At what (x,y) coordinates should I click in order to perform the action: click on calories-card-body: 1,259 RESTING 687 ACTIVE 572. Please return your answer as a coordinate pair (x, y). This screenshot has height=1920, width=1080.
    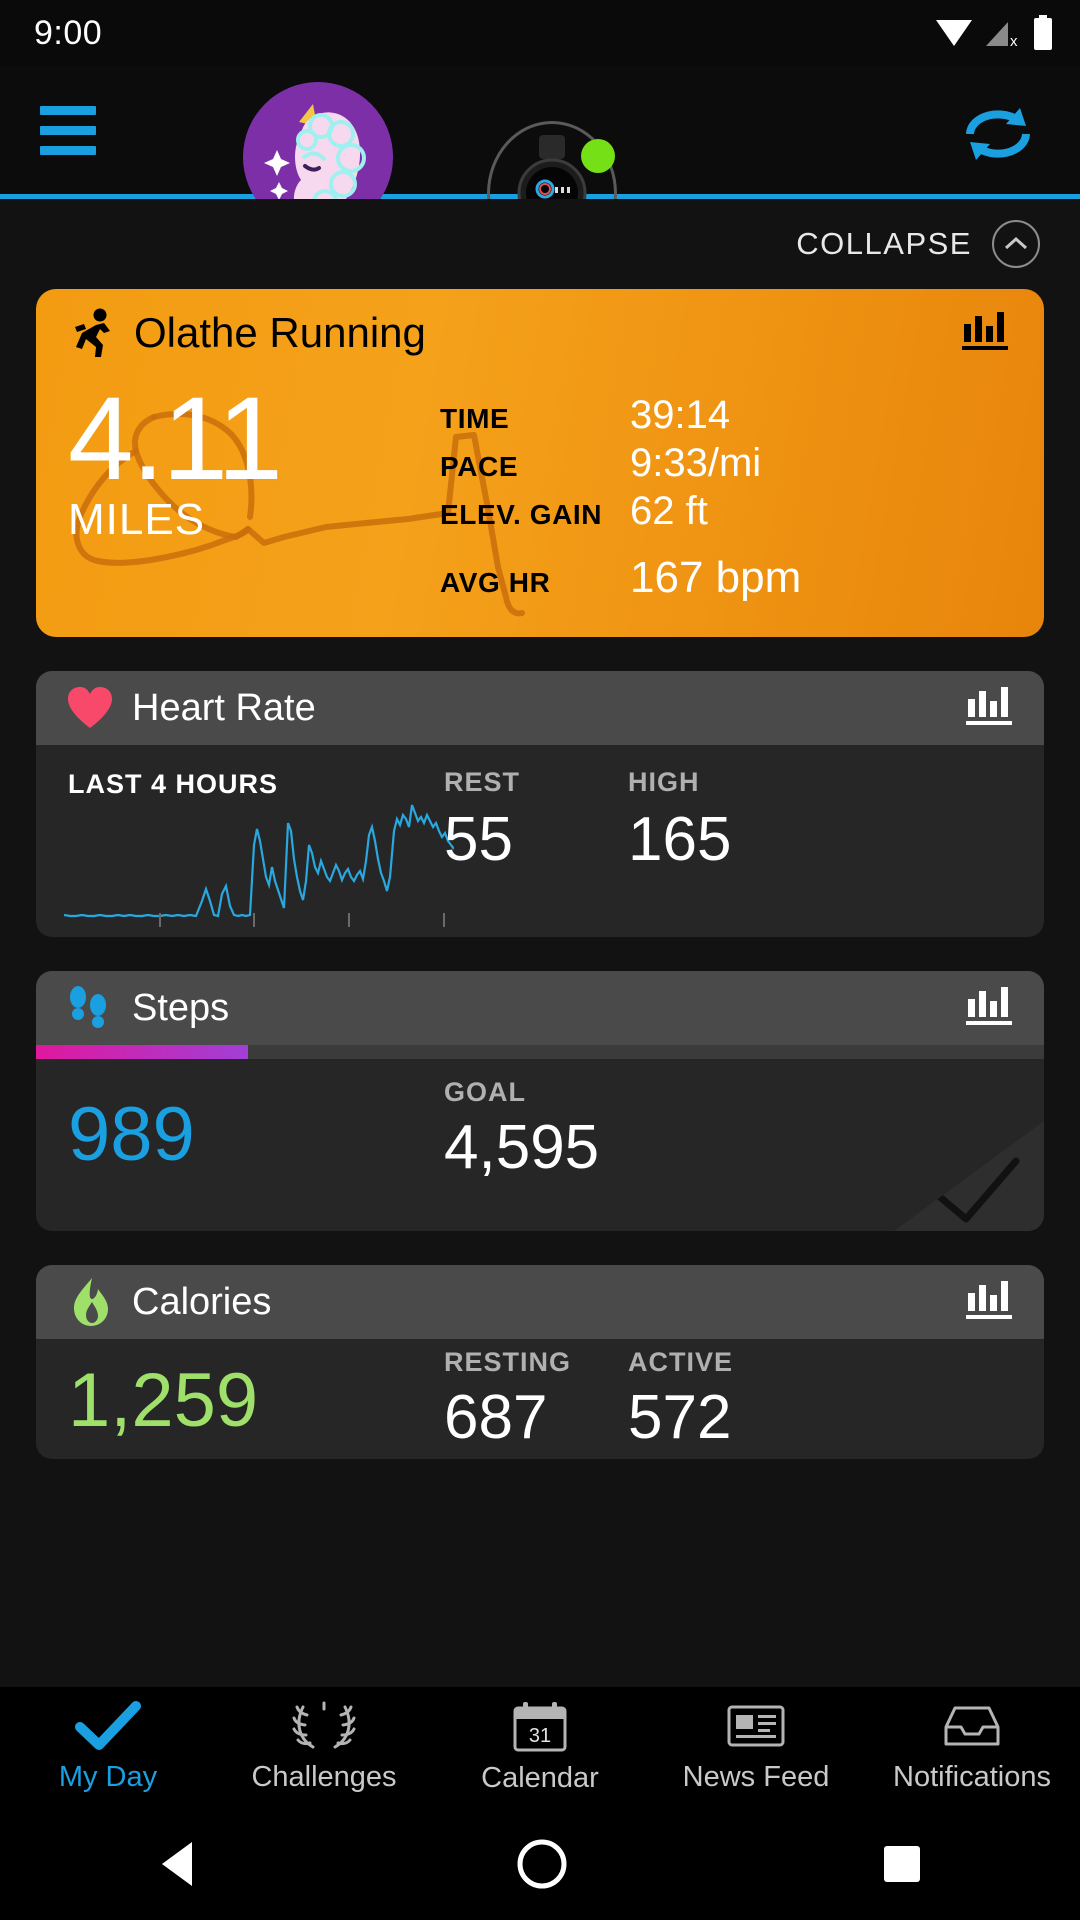
    Looking at the image, I should click on (540, 1399).